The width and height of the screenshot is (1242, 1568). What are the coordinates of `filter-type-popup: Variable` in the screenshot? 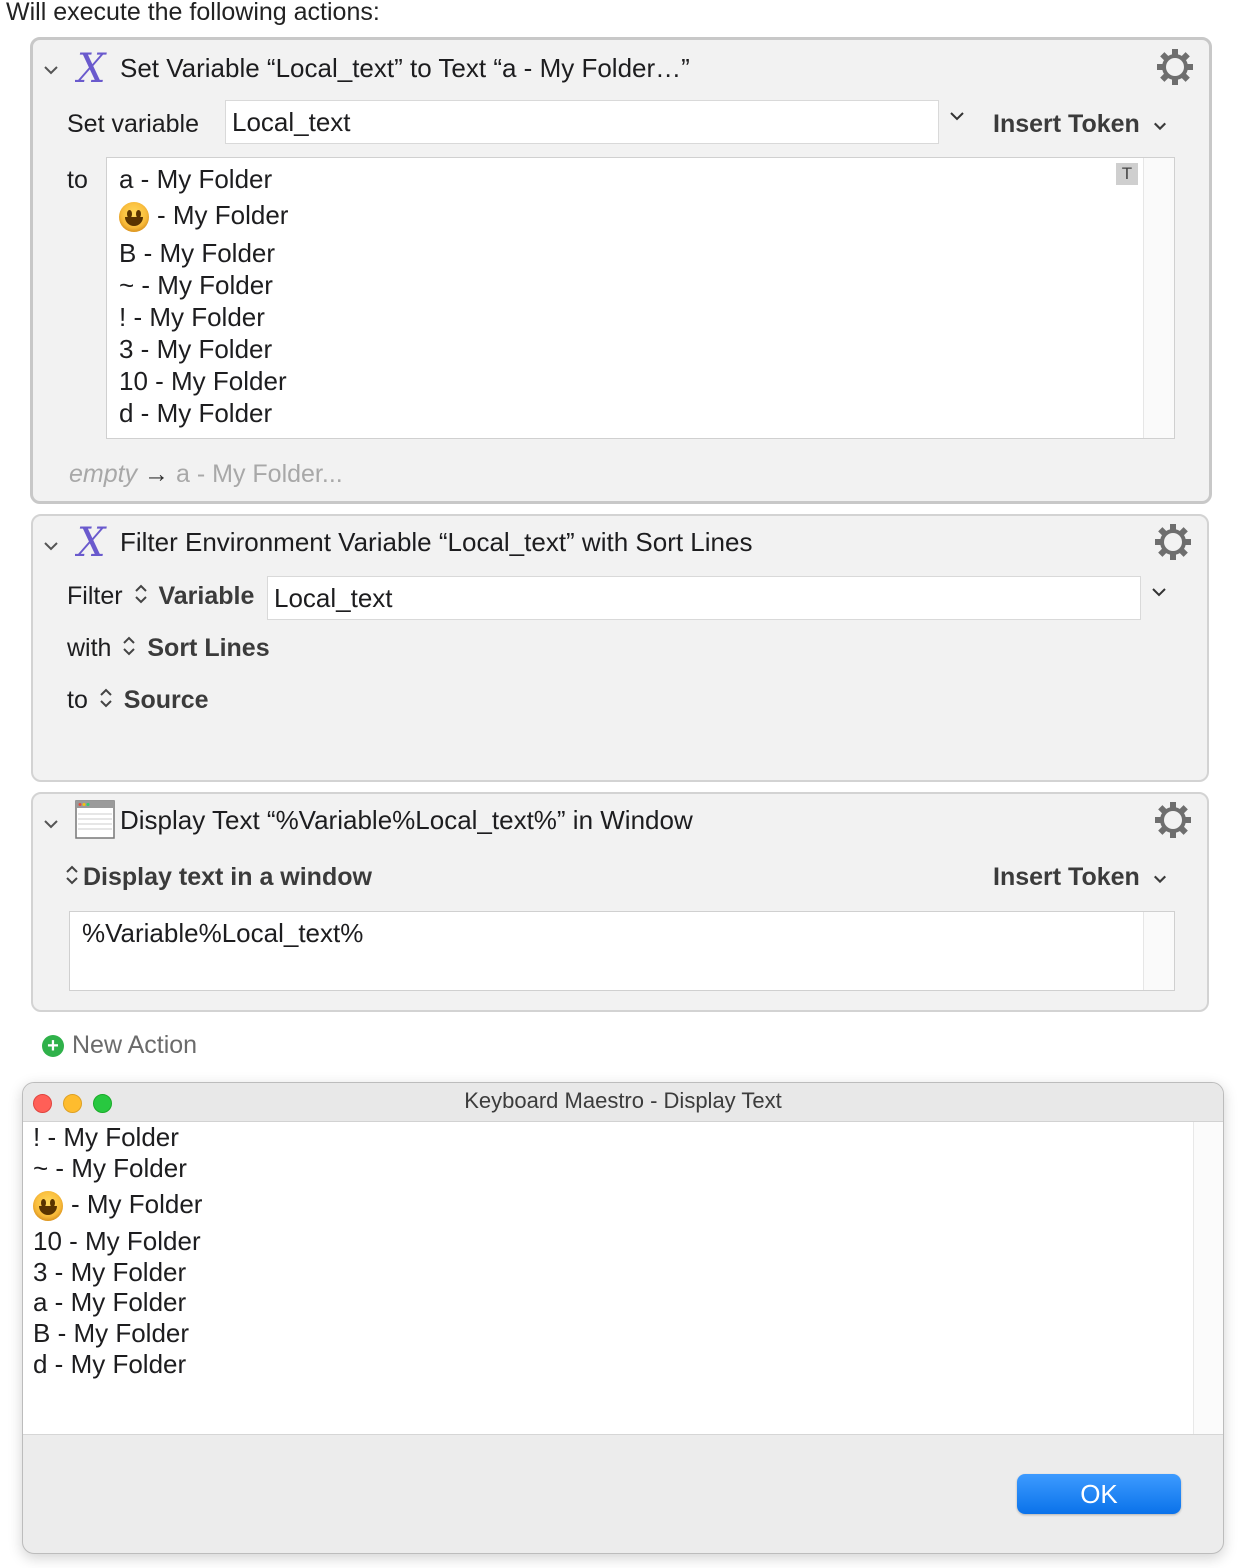 It's located at (206, 596).